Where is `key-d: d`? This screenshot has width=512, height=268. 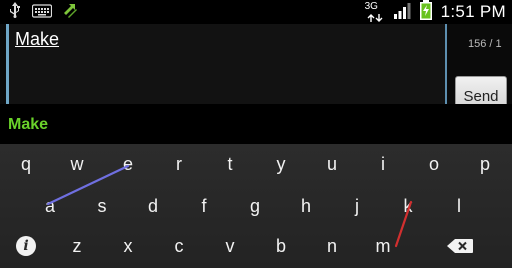
key-d: d is located at coordinates (153, 206).